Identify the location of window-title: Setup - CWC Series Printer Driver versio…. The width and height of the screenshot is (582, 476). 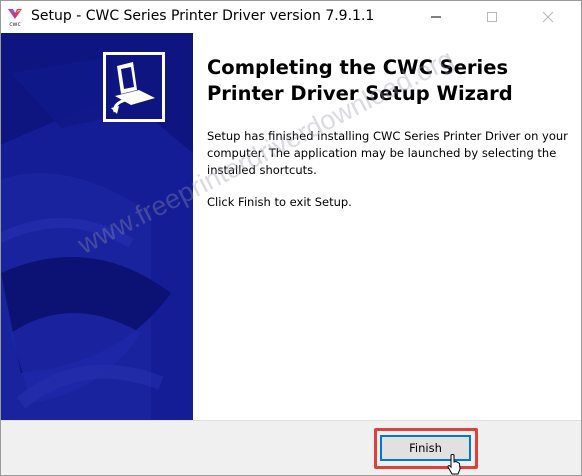
(203, 16).